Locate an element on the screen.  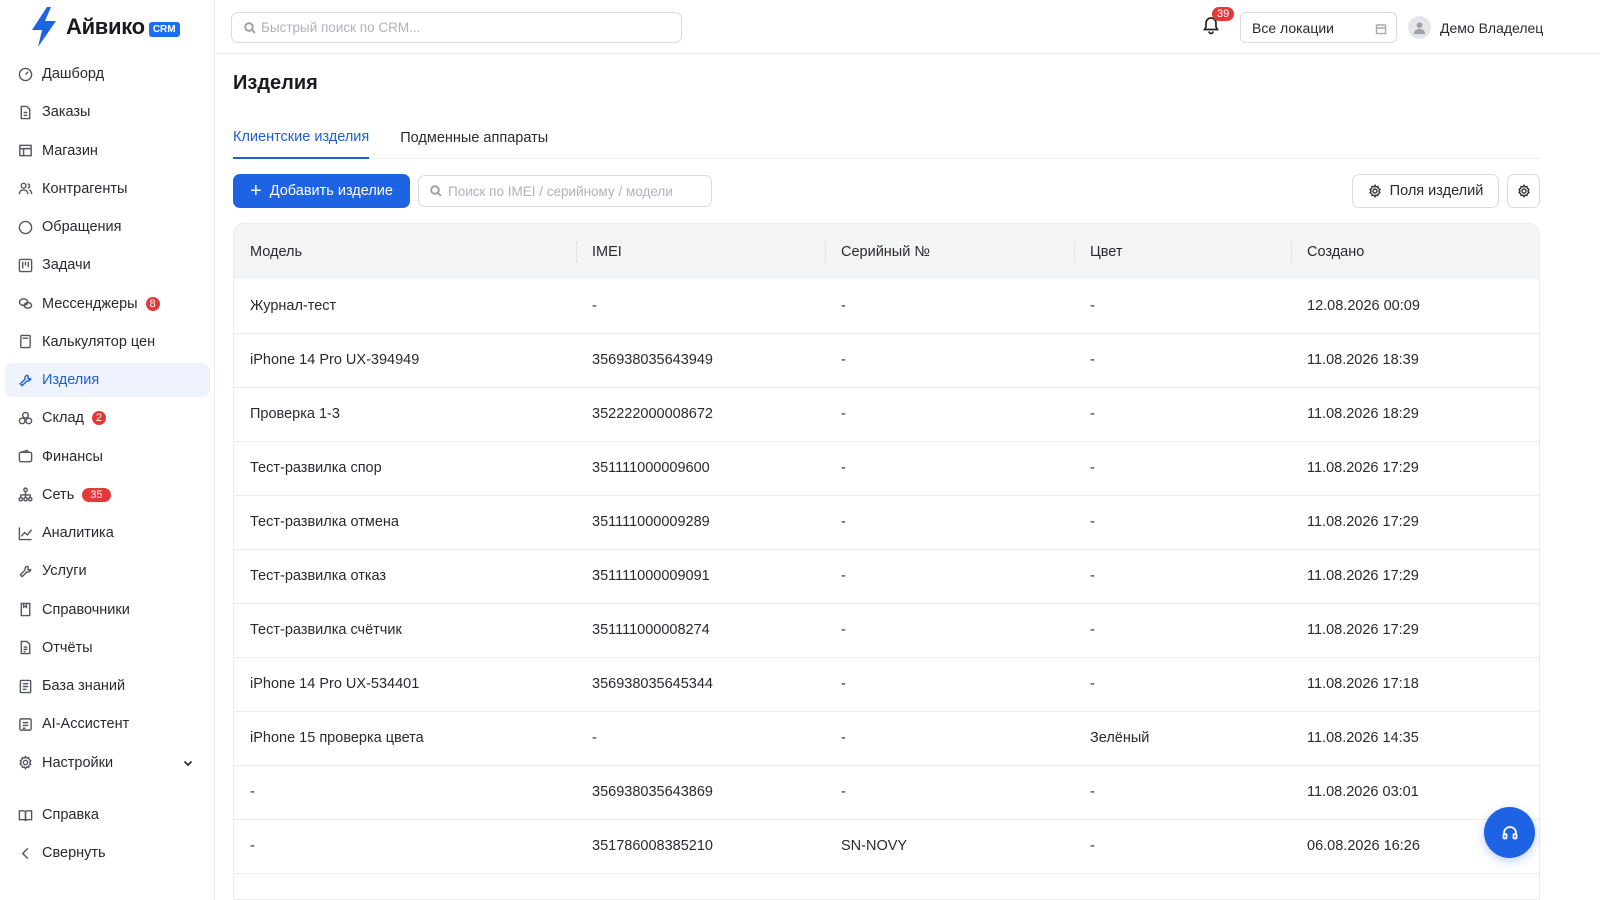
location-select-value: Все локации is located at coordinates (1293, 27).